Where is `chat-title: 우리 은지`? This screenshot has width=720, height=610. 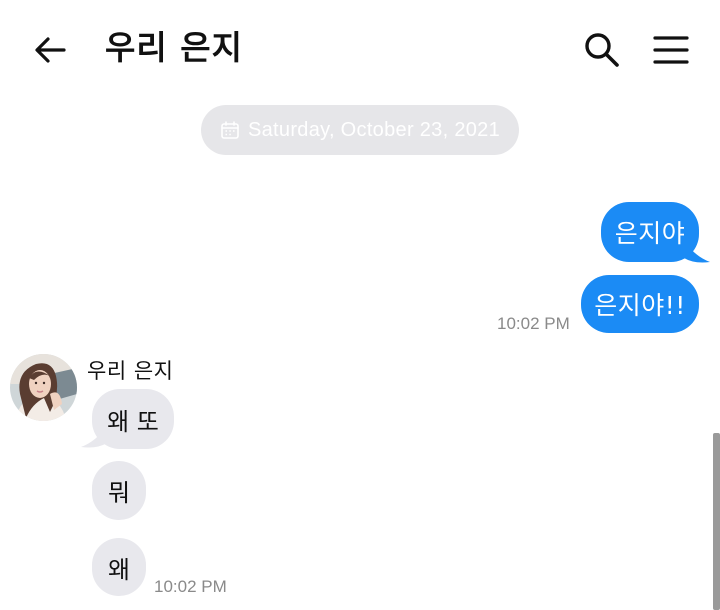 chat-title: 우리 은지 is located at coordinates (174, 47).